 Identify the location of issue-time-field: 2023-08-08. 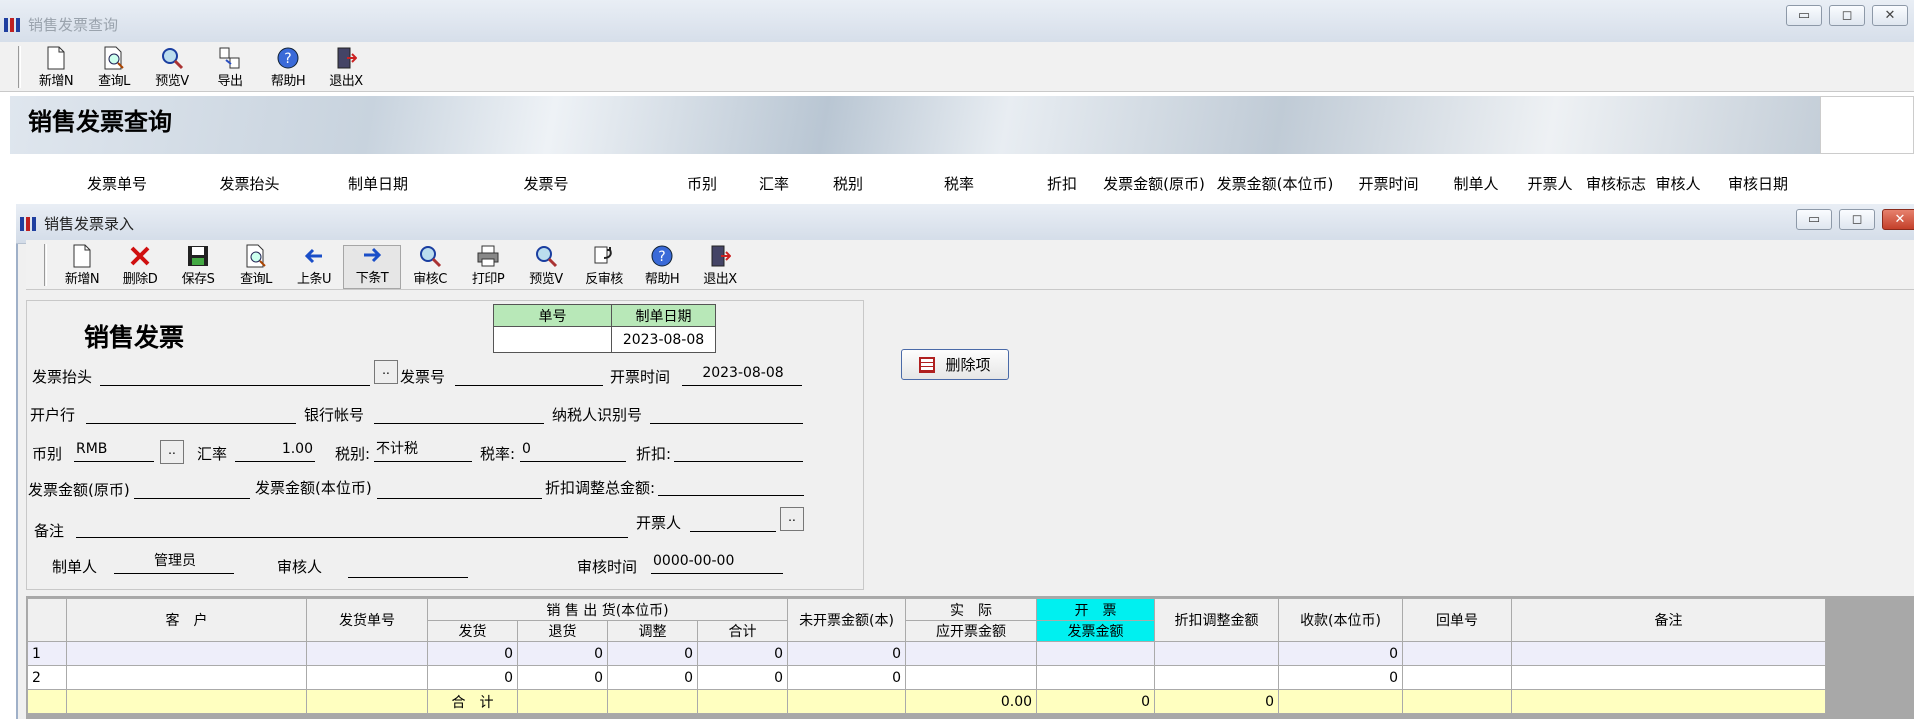
(742, 375).